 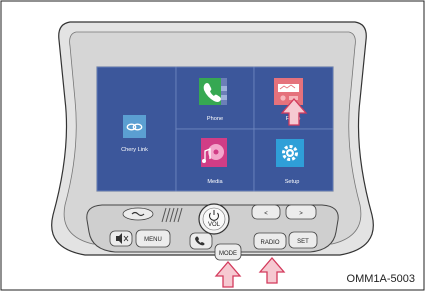 What do you see at coordinates (213, 91) in the screenshot?
I see `phone-icon` at bounding box center [213, 91].